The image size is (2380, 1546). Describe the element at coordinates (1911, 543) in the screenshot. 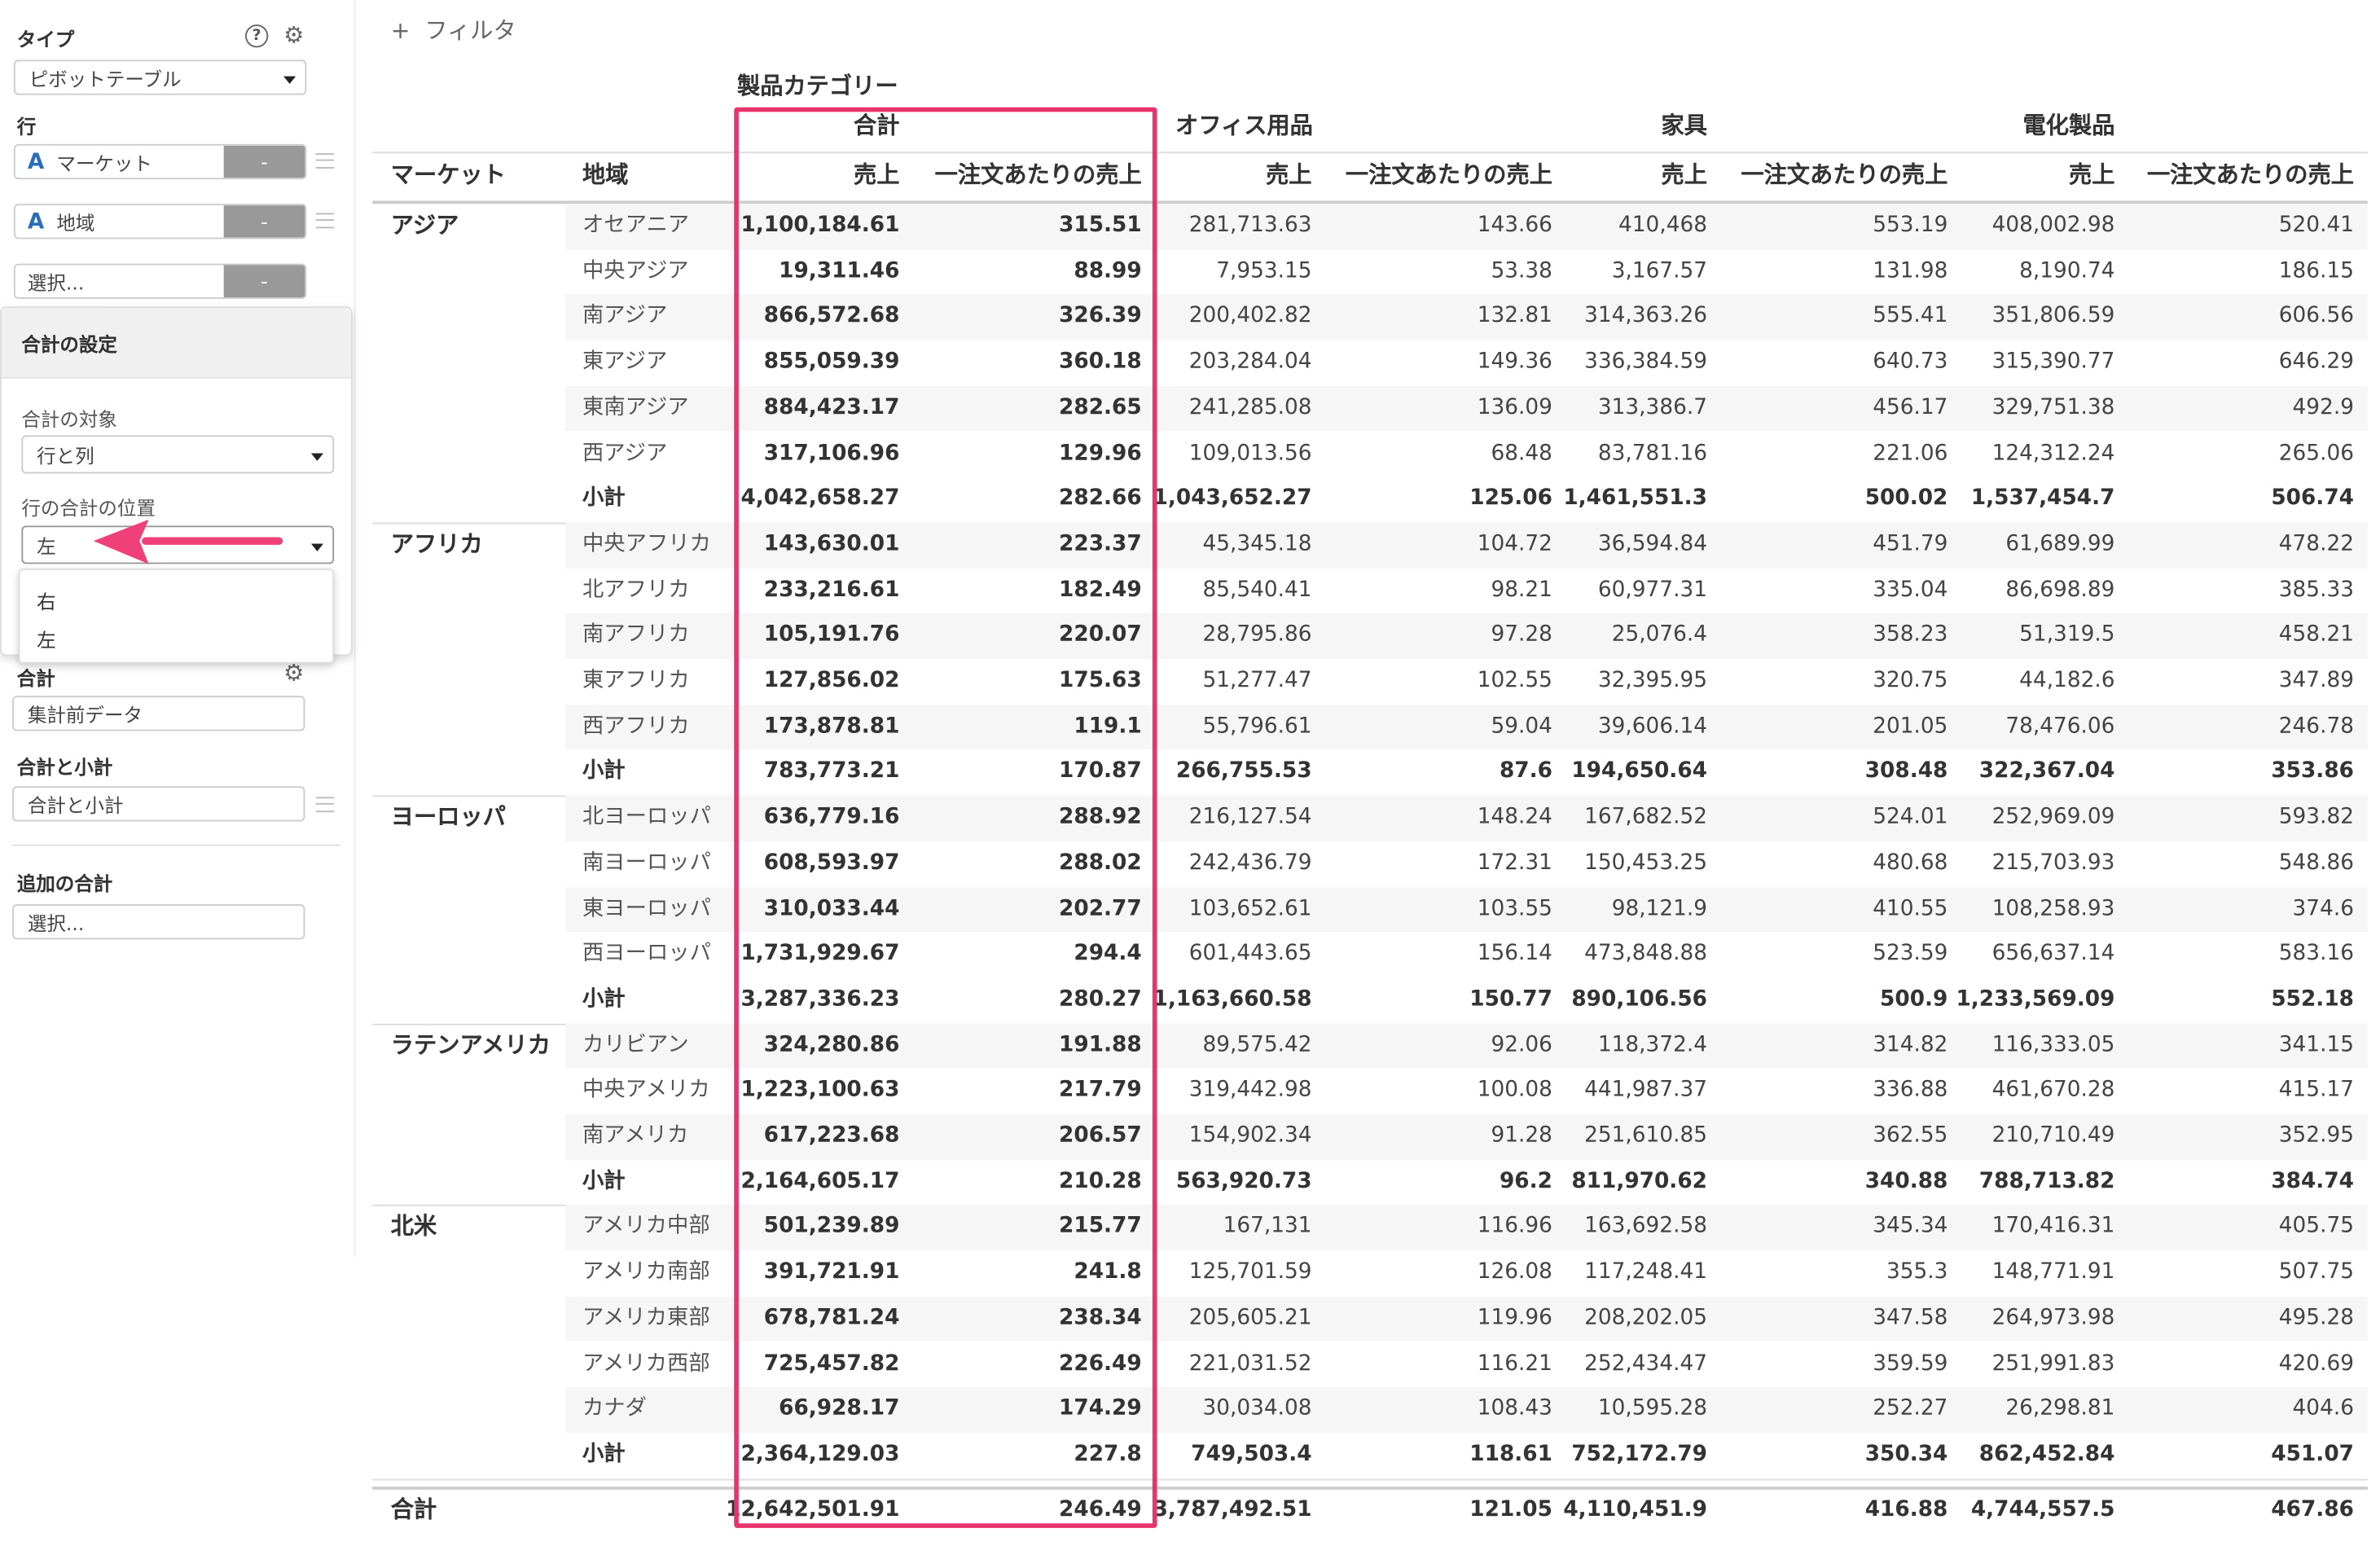

I see `value-cell: 451.79` at that location.